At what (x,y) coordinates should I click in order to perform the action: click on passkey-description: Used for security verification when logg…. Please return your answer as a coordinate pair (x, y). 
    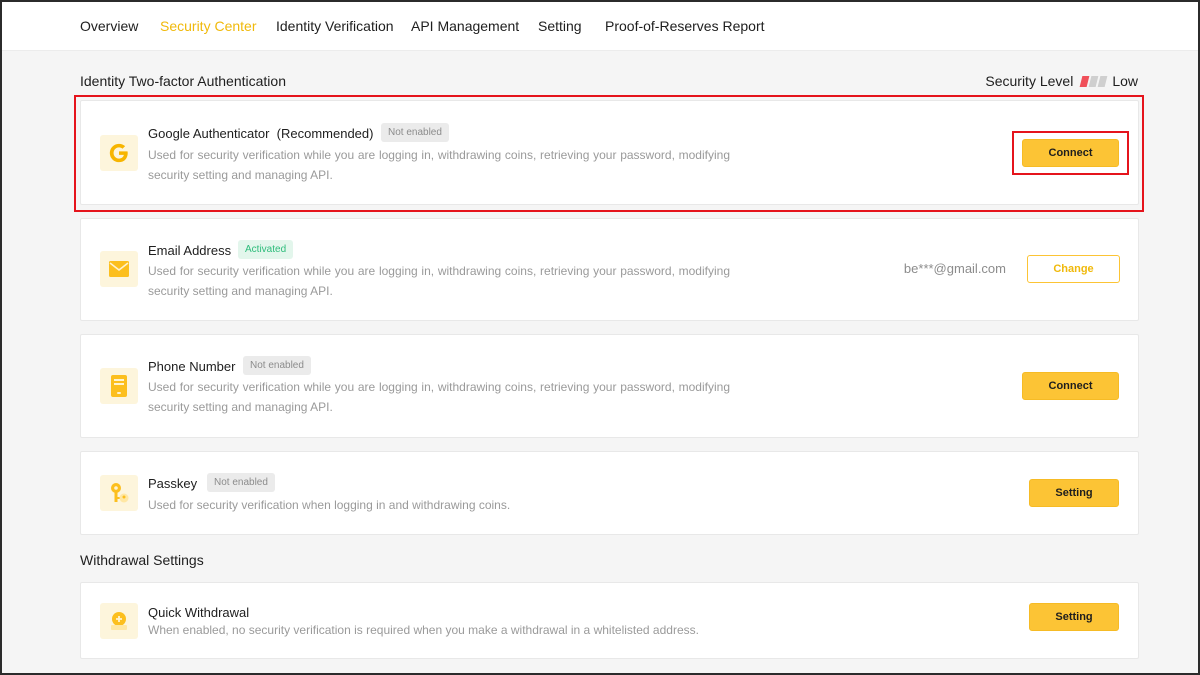
    Looking at the image, I should click on (329, 505).